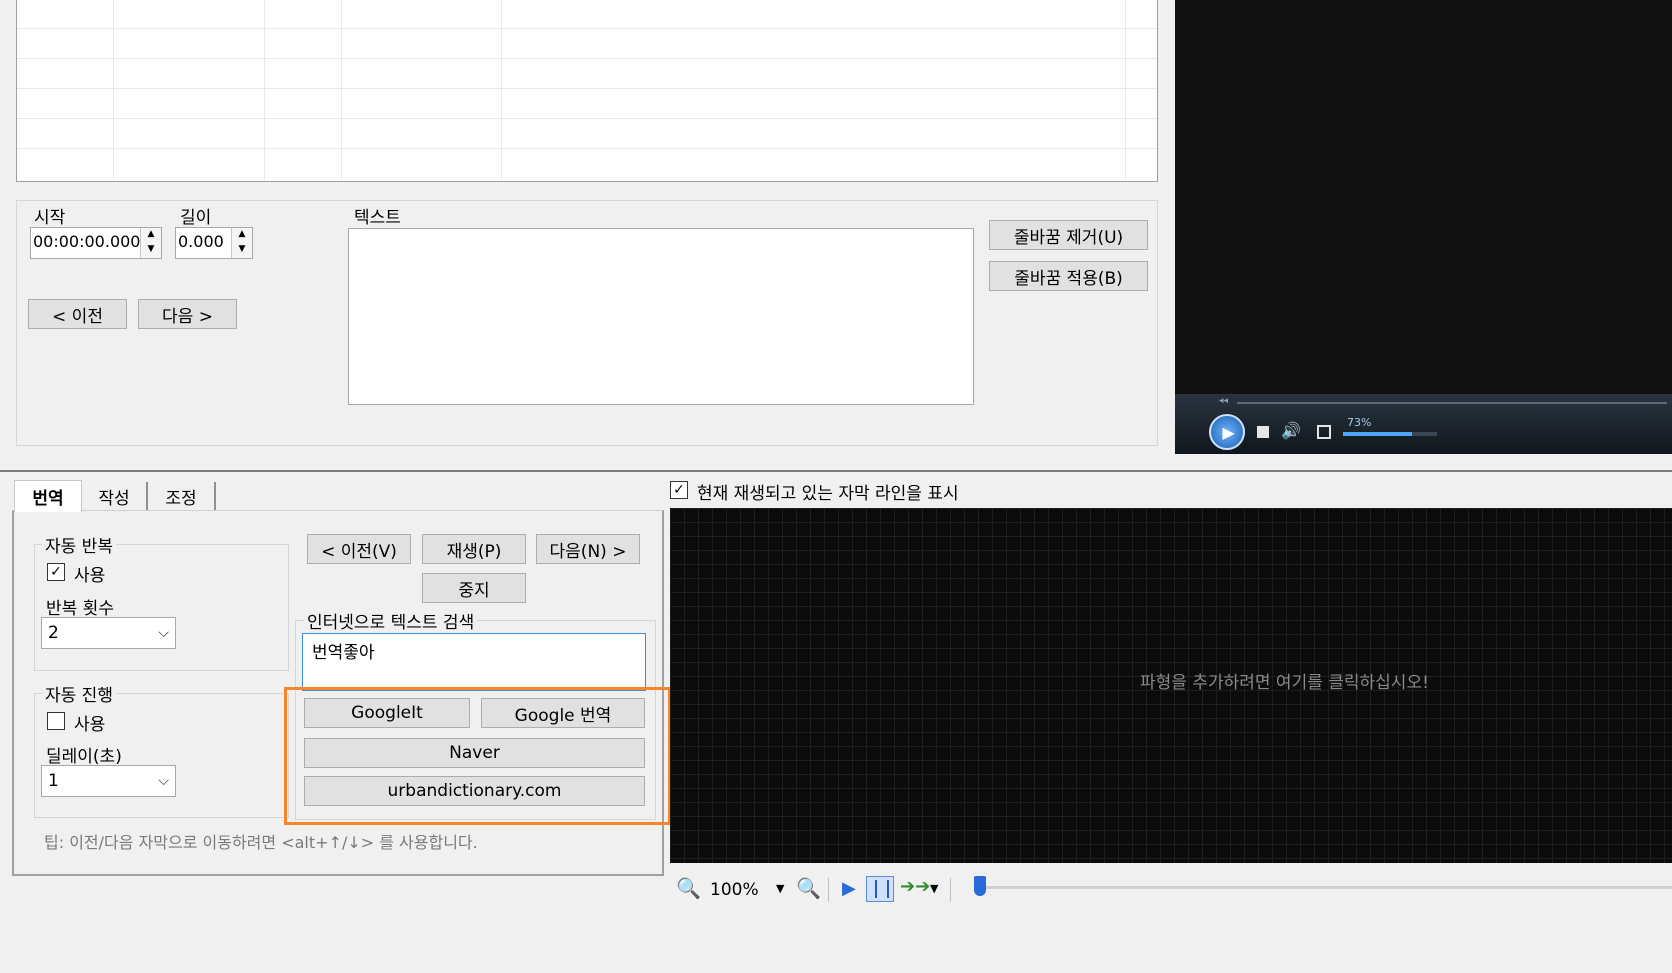  What do you see at coordinates (79, 544) in the screenshot?
I see `auto-repeat-title: 자동 반복` at bounding box center [79, 544].